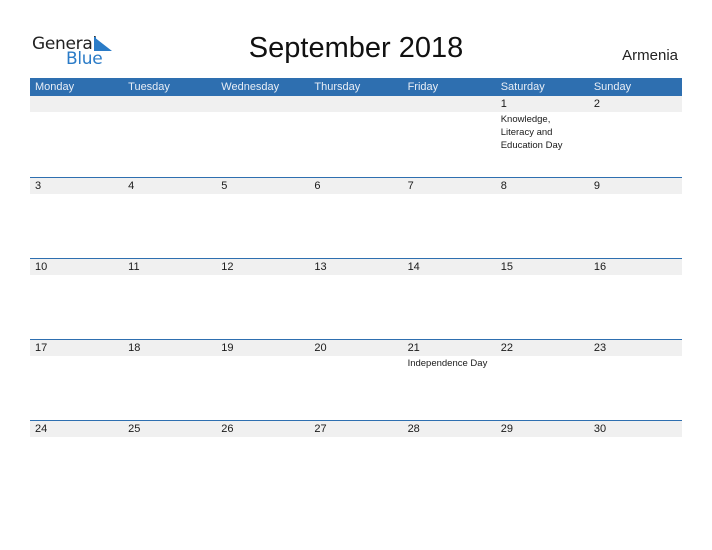 The height and width of the screenshot is (550, 712). I want to click on day-number: 13, so click(320, 267).